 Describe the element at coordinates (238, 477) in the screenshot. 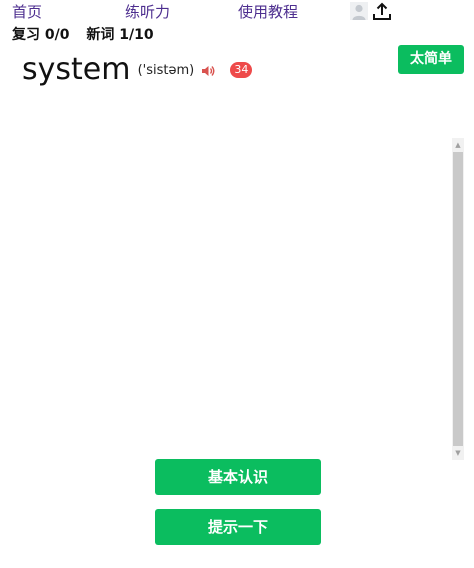

I see `basic-known-button: 基本认识` at that location.